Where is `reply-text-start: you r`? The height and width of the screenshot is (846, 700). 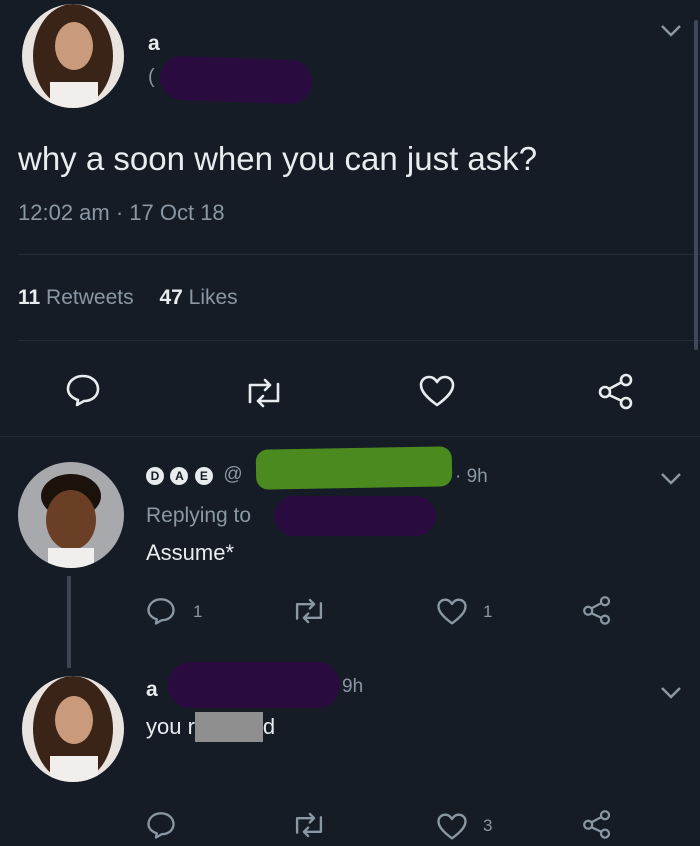
reply-text-start: you r is located at coordinates (170, 726).